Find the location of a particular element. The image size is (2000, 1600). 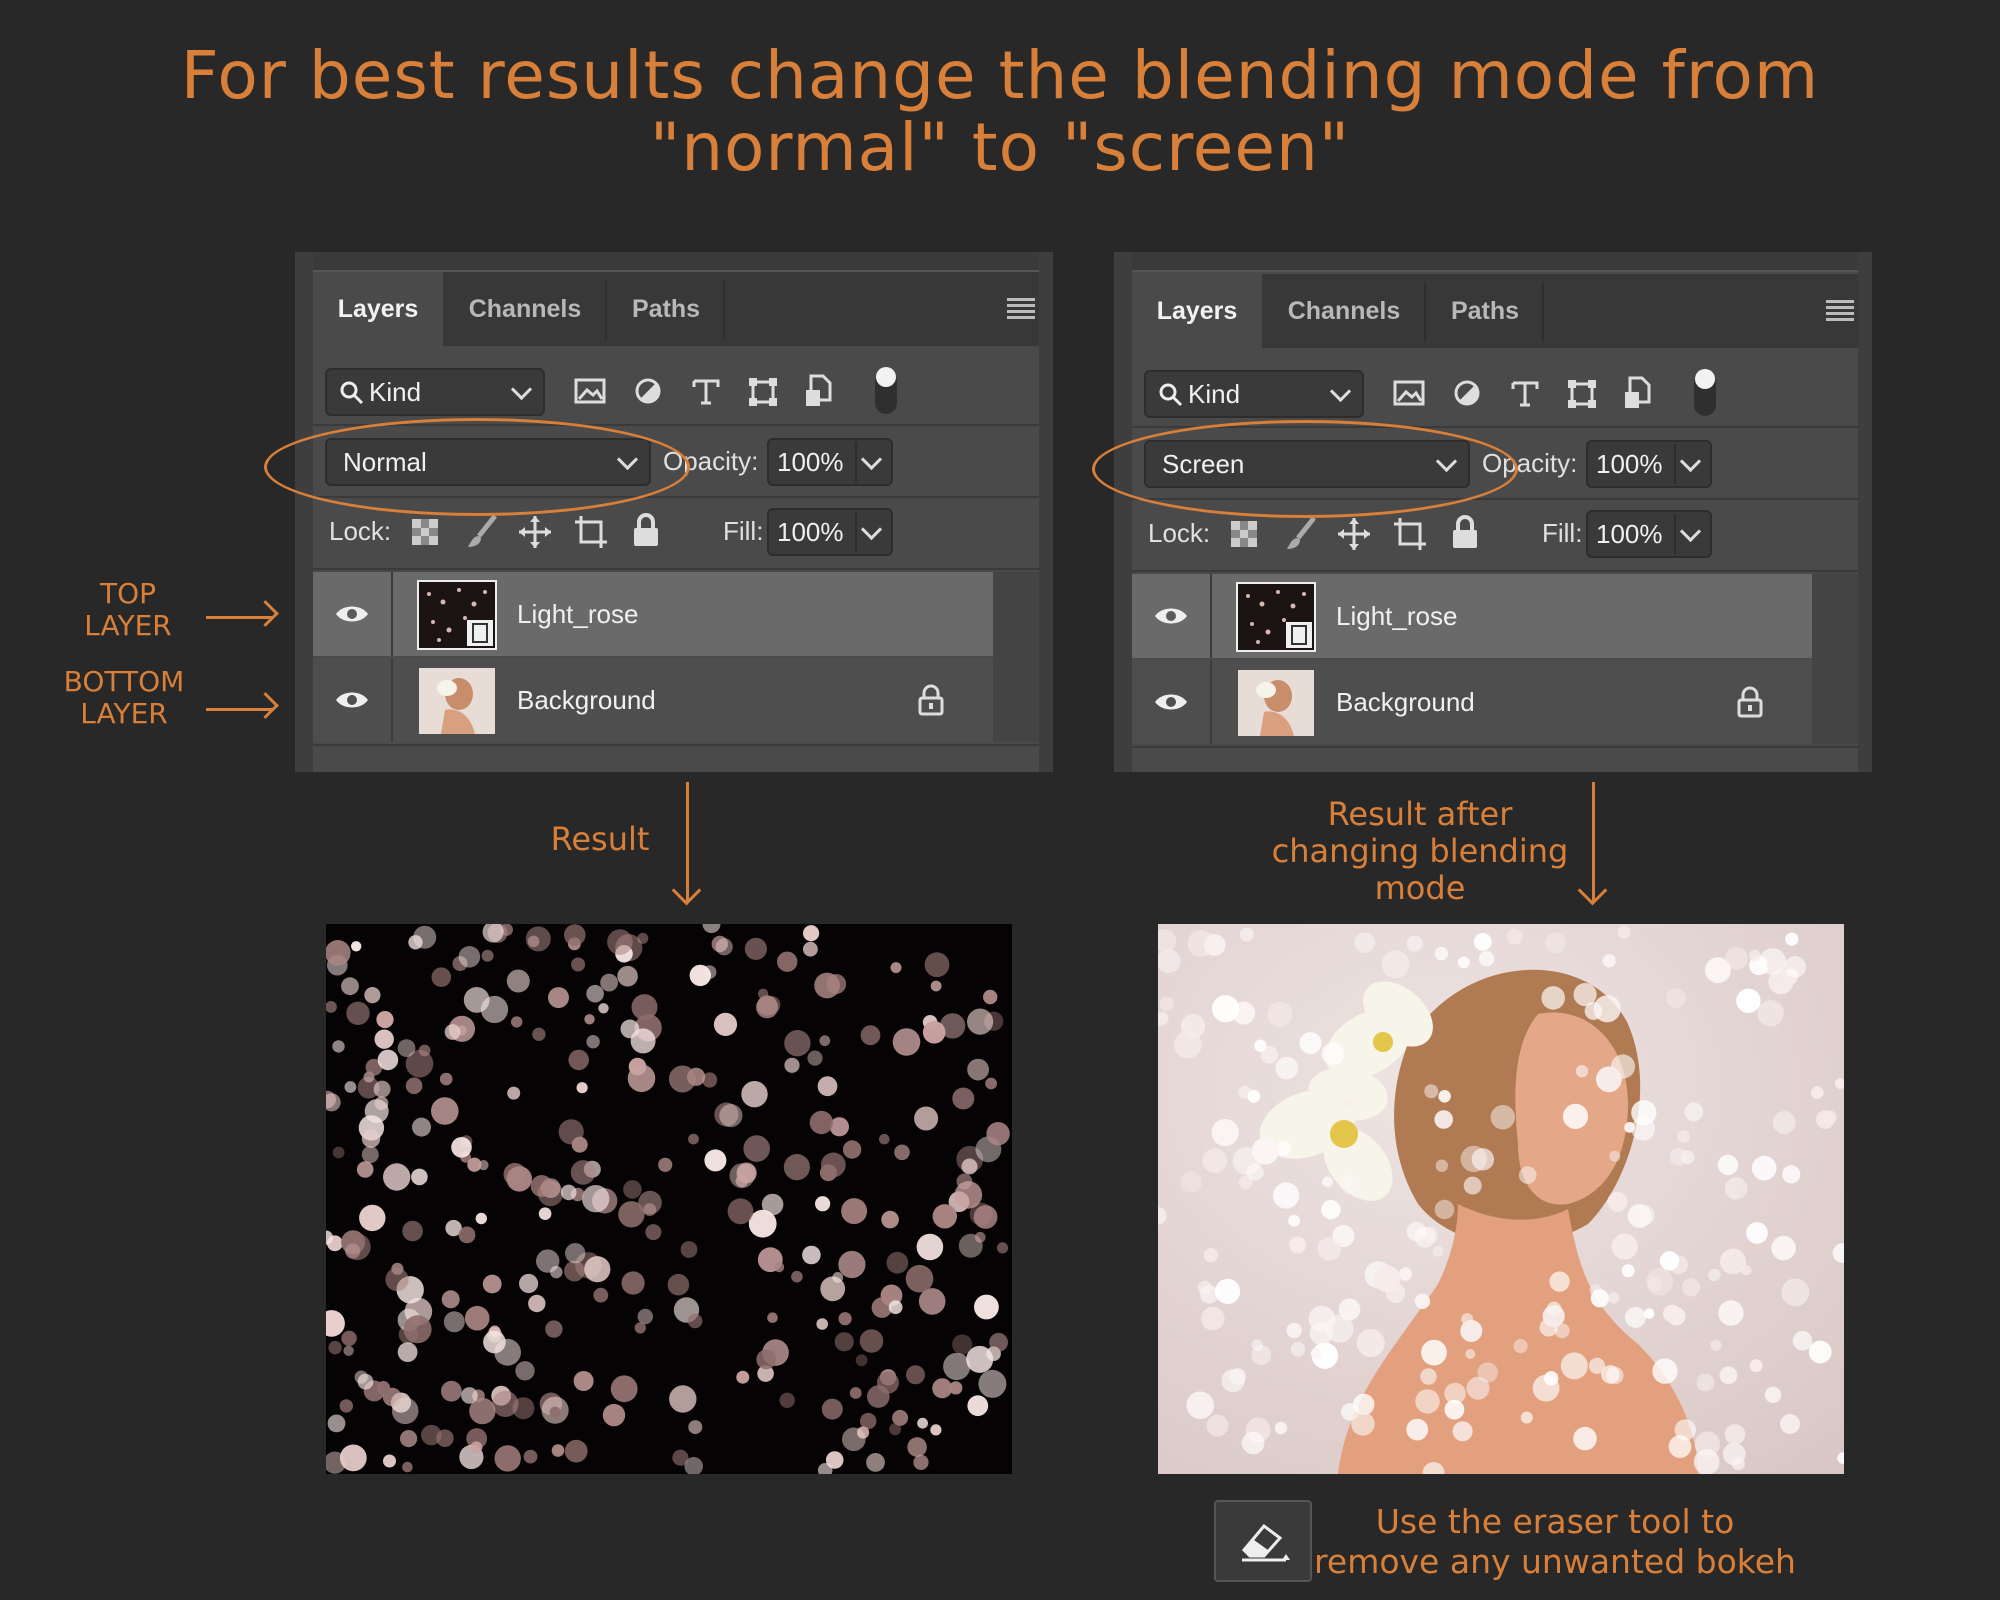

headline-line-2: "normal" to "screen" is located at coordinates (1000, 147).